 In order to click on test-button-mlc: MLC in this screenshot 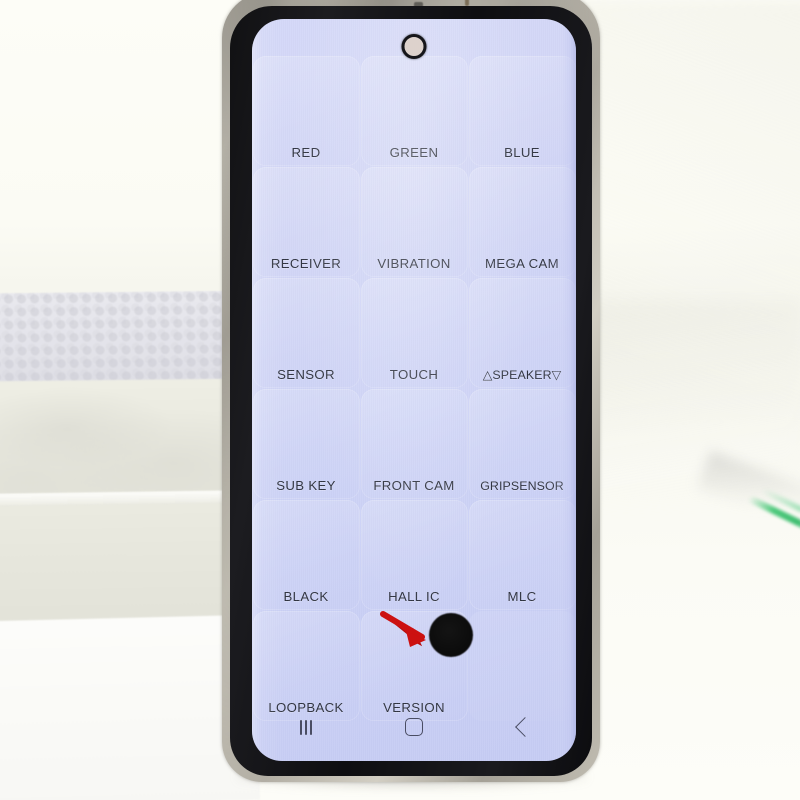, I will do `click(522, 554)`.